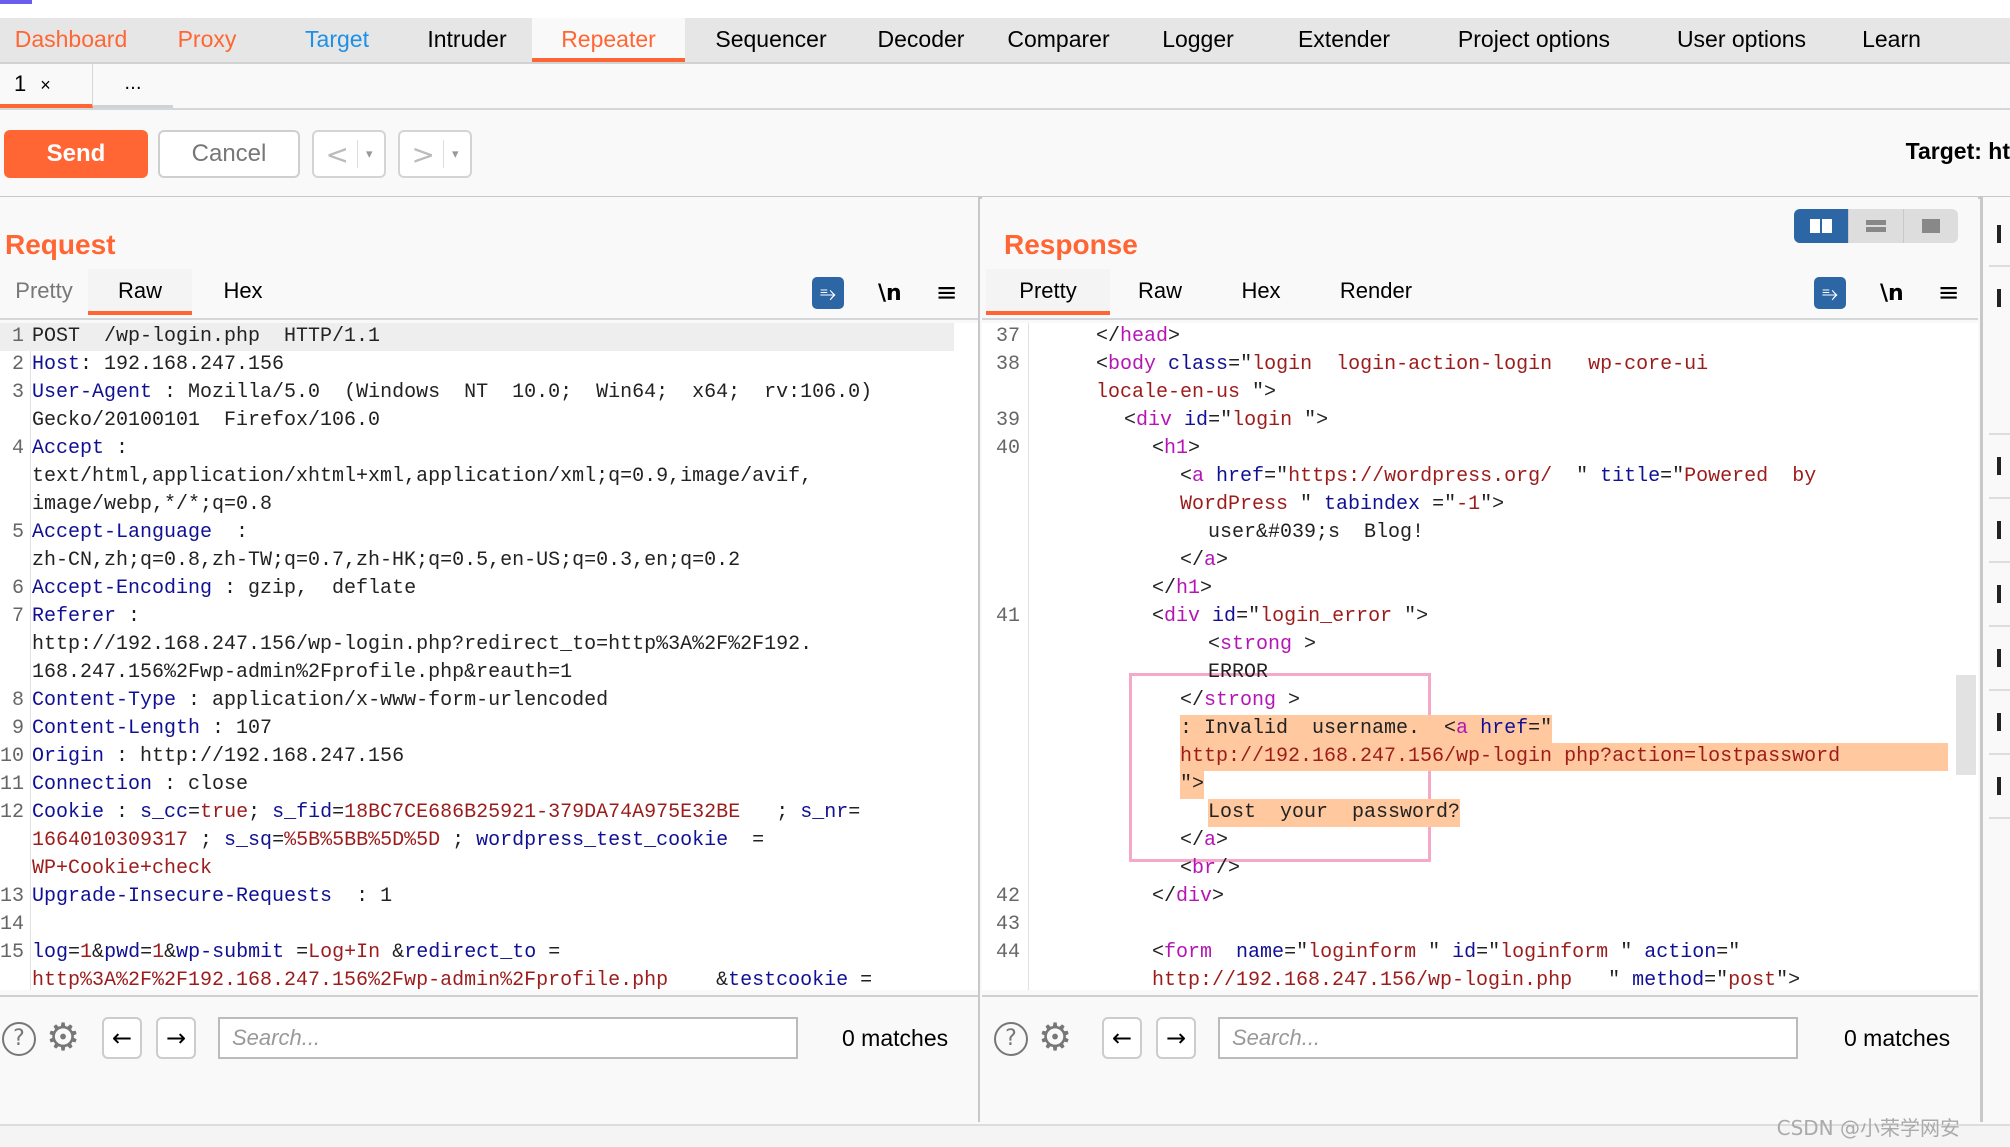  Describe the element at coordinates (1821, 226) in the screenshot. I see `layout-split-horizontal-button` at that location.